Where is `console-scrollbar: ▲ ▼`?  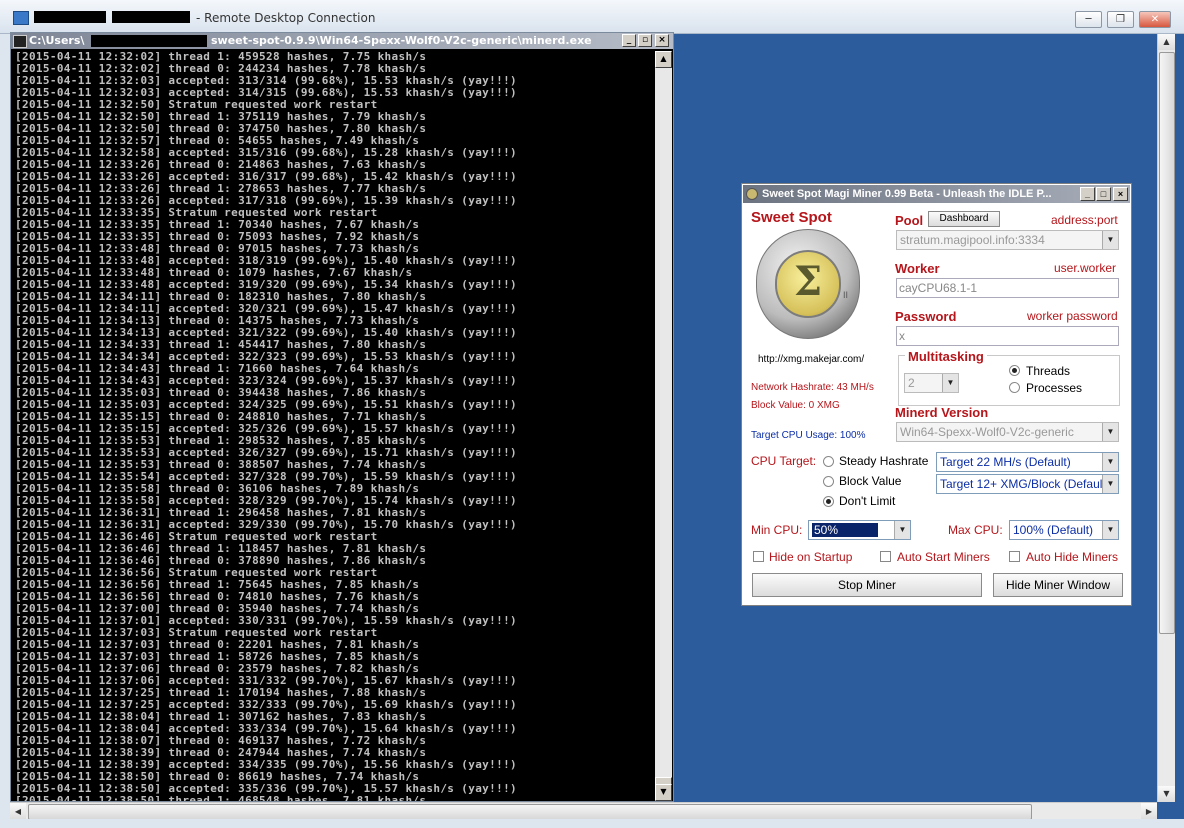
console-scrollbar: ▲ ▼ is located at coordinates (663, 426).